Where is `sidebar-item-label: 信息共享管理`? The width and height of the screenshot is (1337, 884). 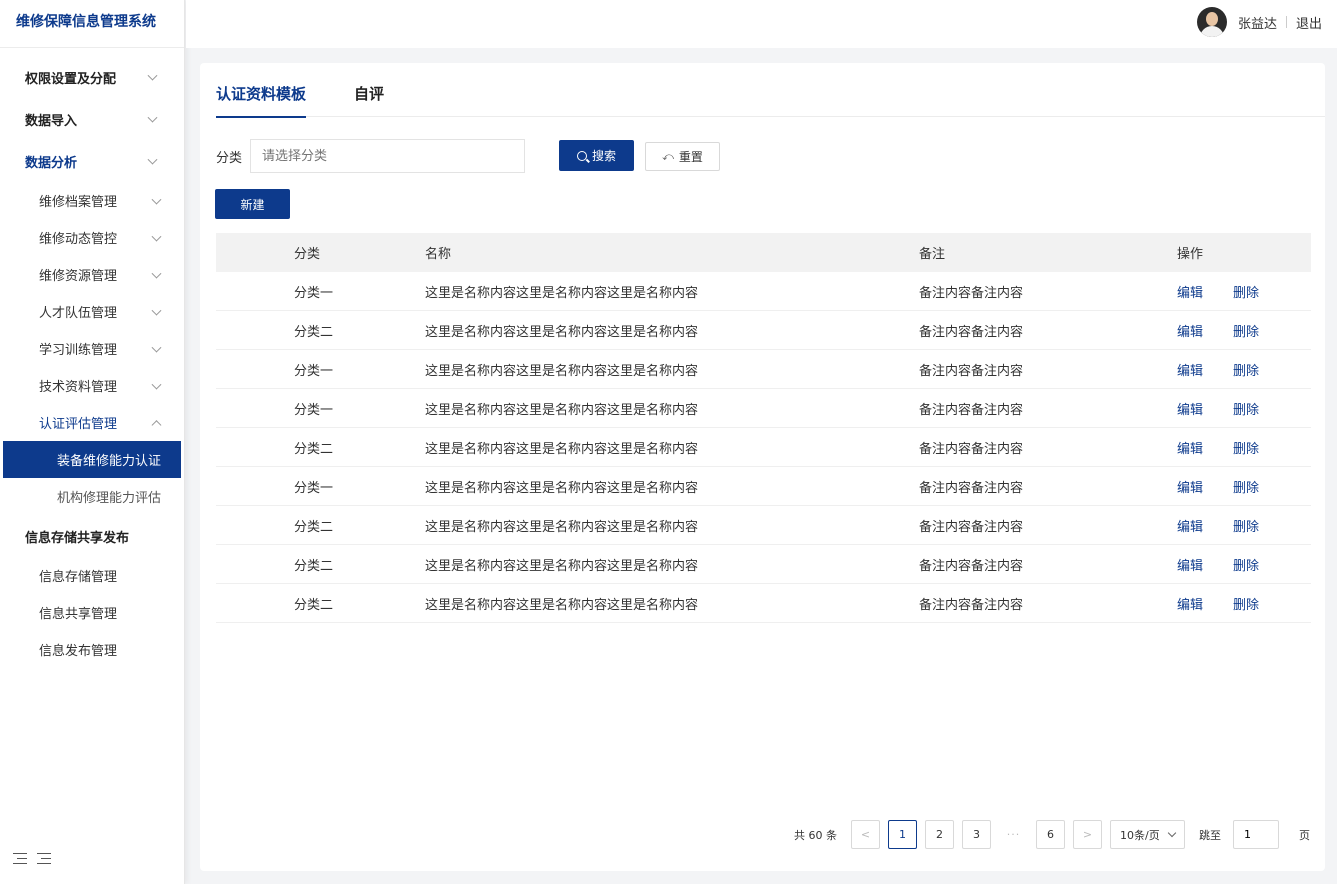 sidebar-item-label: 信息共享管理 is located at coordinates (78, 614).